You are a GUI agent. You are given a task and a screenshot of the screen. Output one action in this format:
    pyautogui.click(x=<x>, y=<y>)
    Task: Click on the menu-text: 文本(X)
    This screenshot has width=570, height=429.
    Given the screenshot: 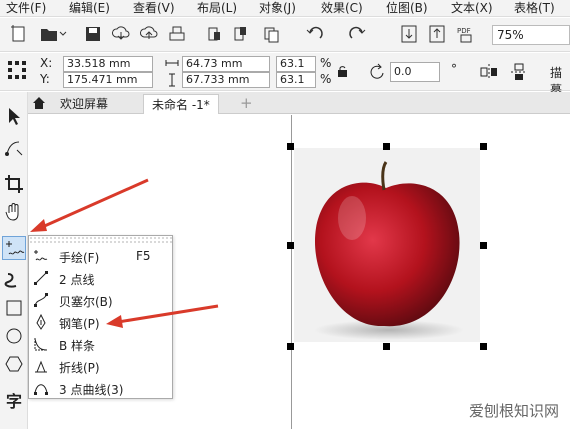 What is the action you would take?
    pyautogui.click(x=472, y=8)
    